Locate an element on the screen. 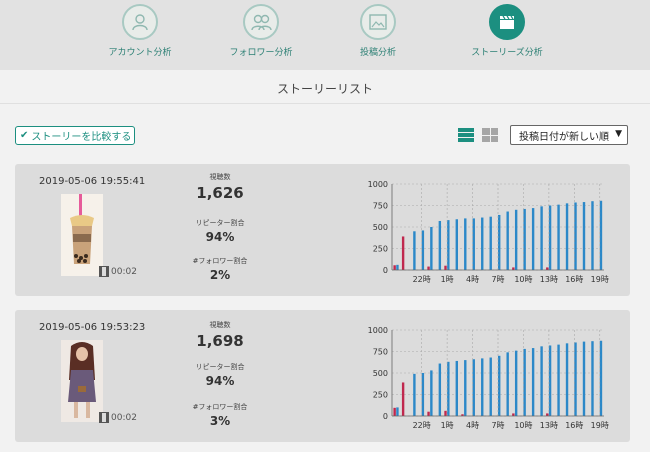 This screenshot has height=452, width=650. page-title: ストーリーリスト is located at coordinates (324, 89).